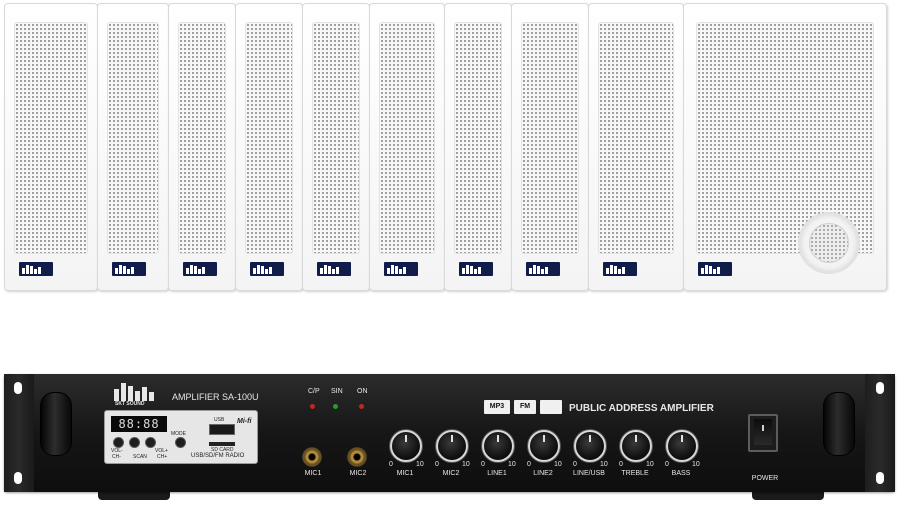 Image resolution: width=900 pixels, height=505 pixels. Describe the element at coordinates (829, 243) in the screenshot. I see `tweeter` at that location.